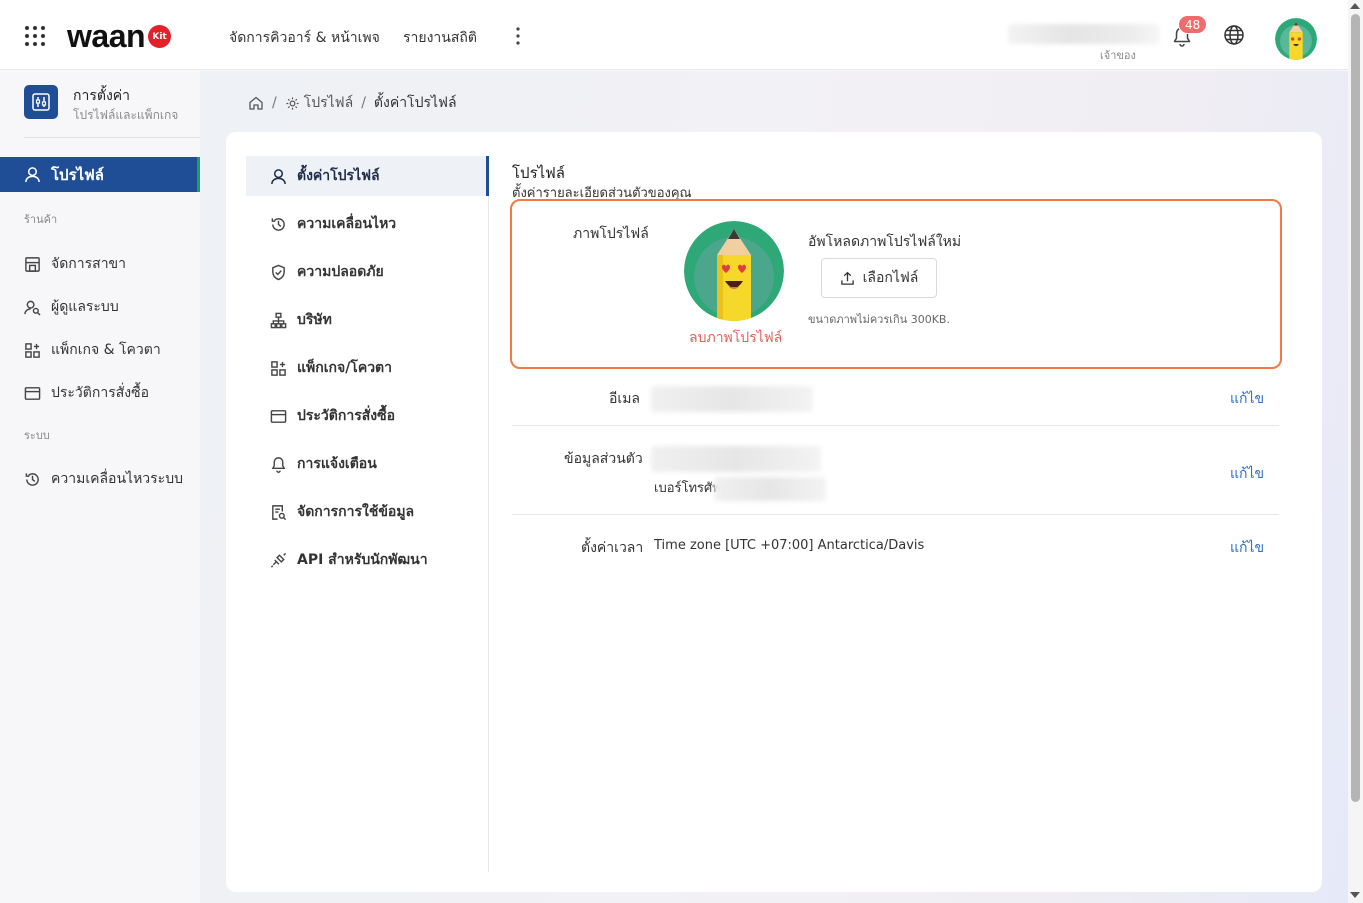 This screenshot has height=903, width=1363. Describe the element at coordinates (256, 103) in the screenshot. I see `home-icon` at that location.